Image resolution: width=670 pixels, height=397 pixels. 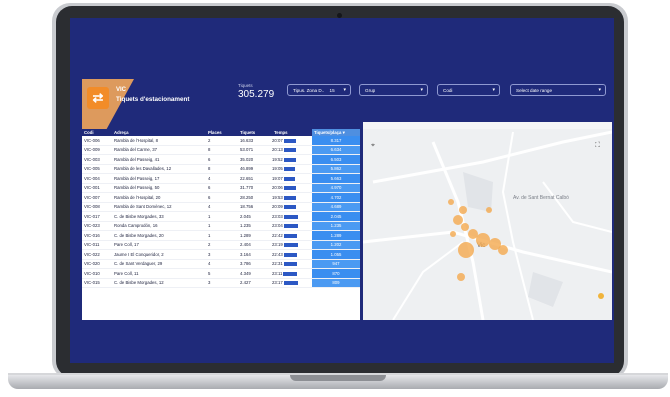 I want to click on tickets-per-place-cell: 1.289, so click(x=336, y=235).